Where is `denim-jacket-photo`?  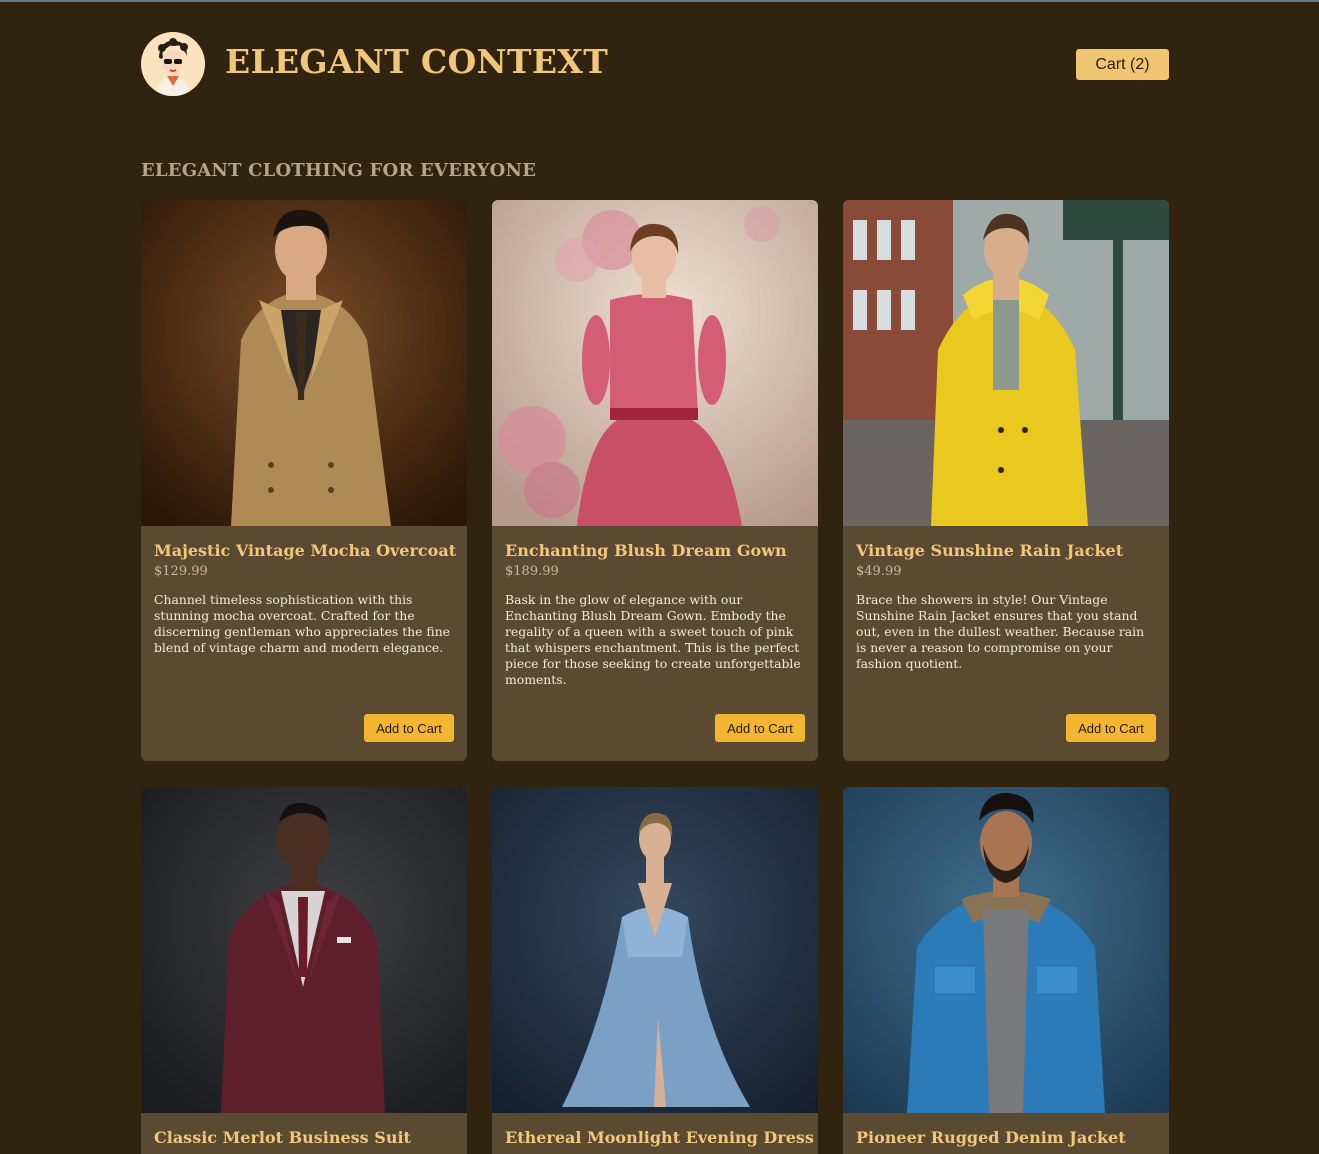 denim-jacket-photo is located at coordinates (1006, 950).